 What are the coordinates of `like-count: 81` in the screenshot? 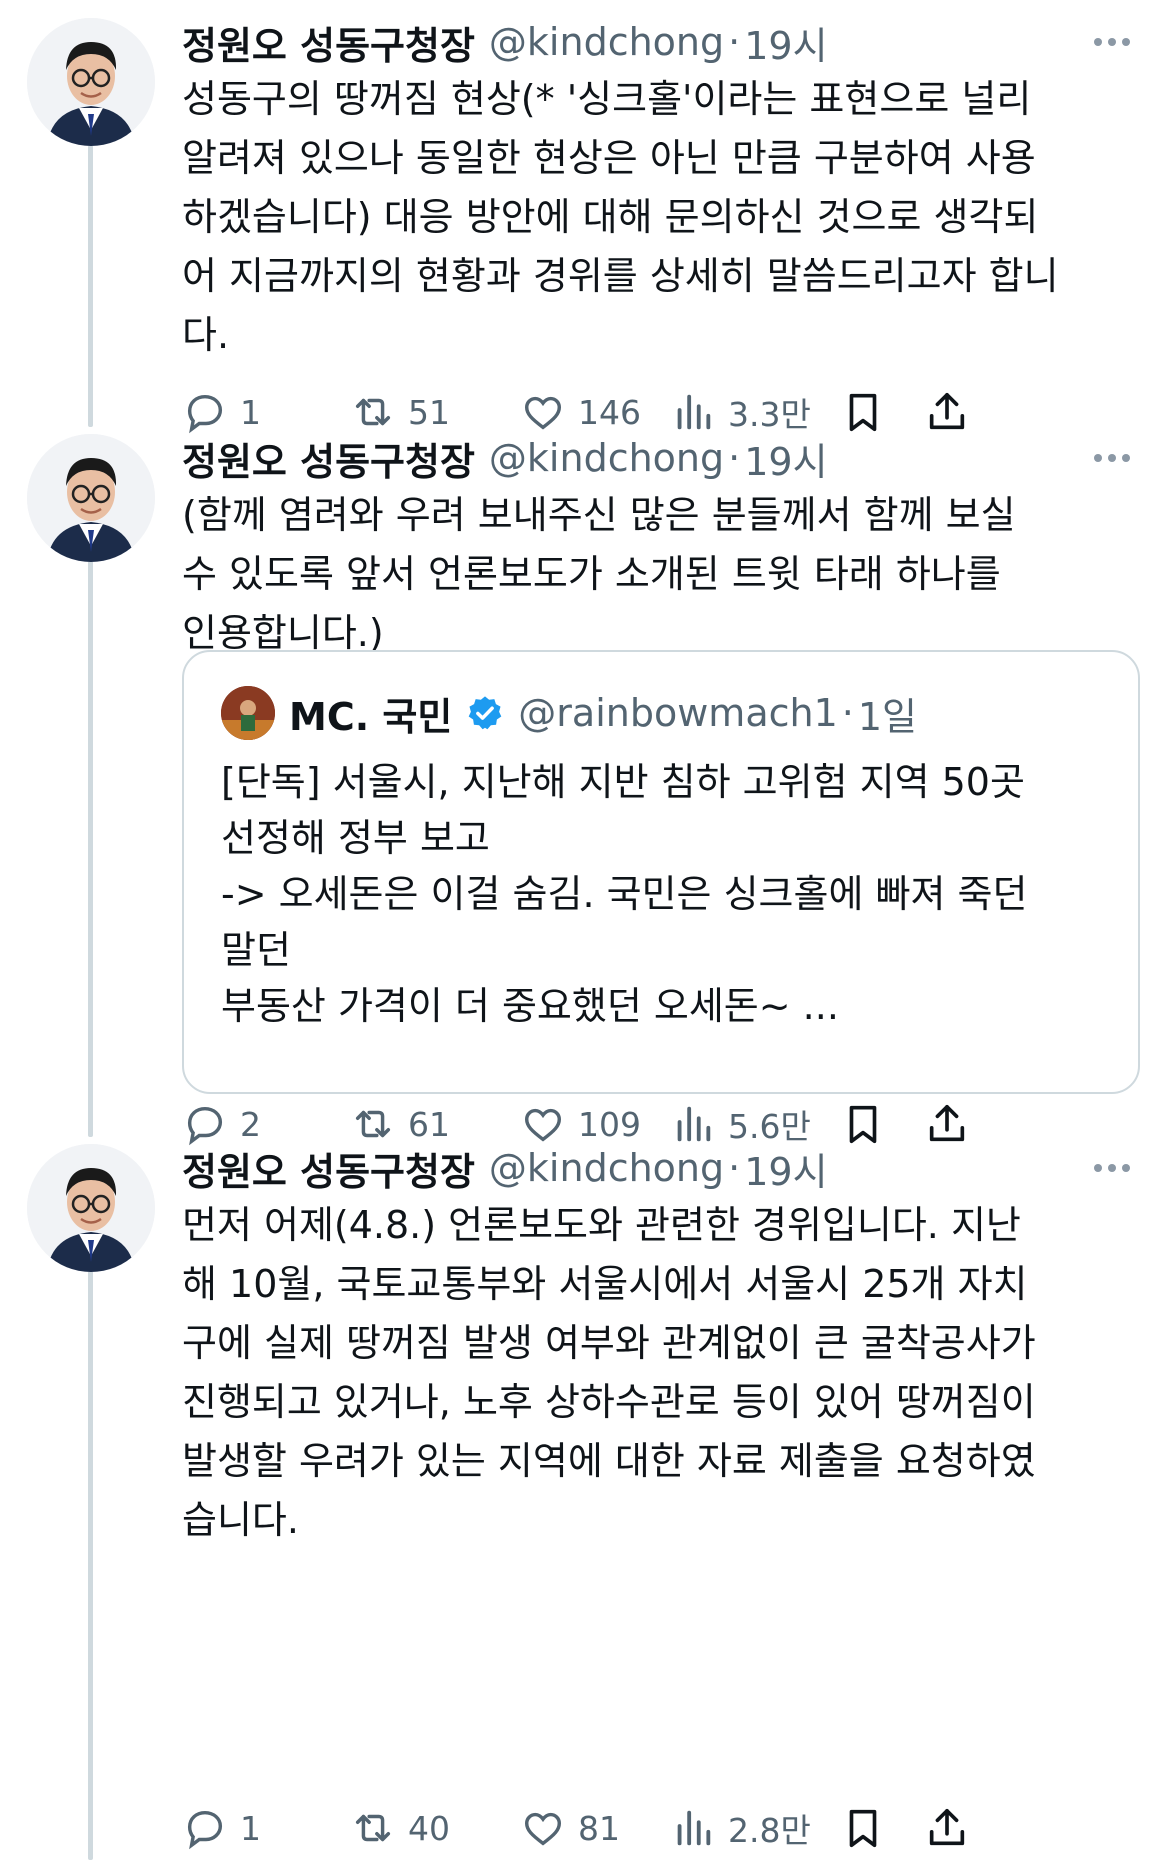 It's located at (599, 1828).